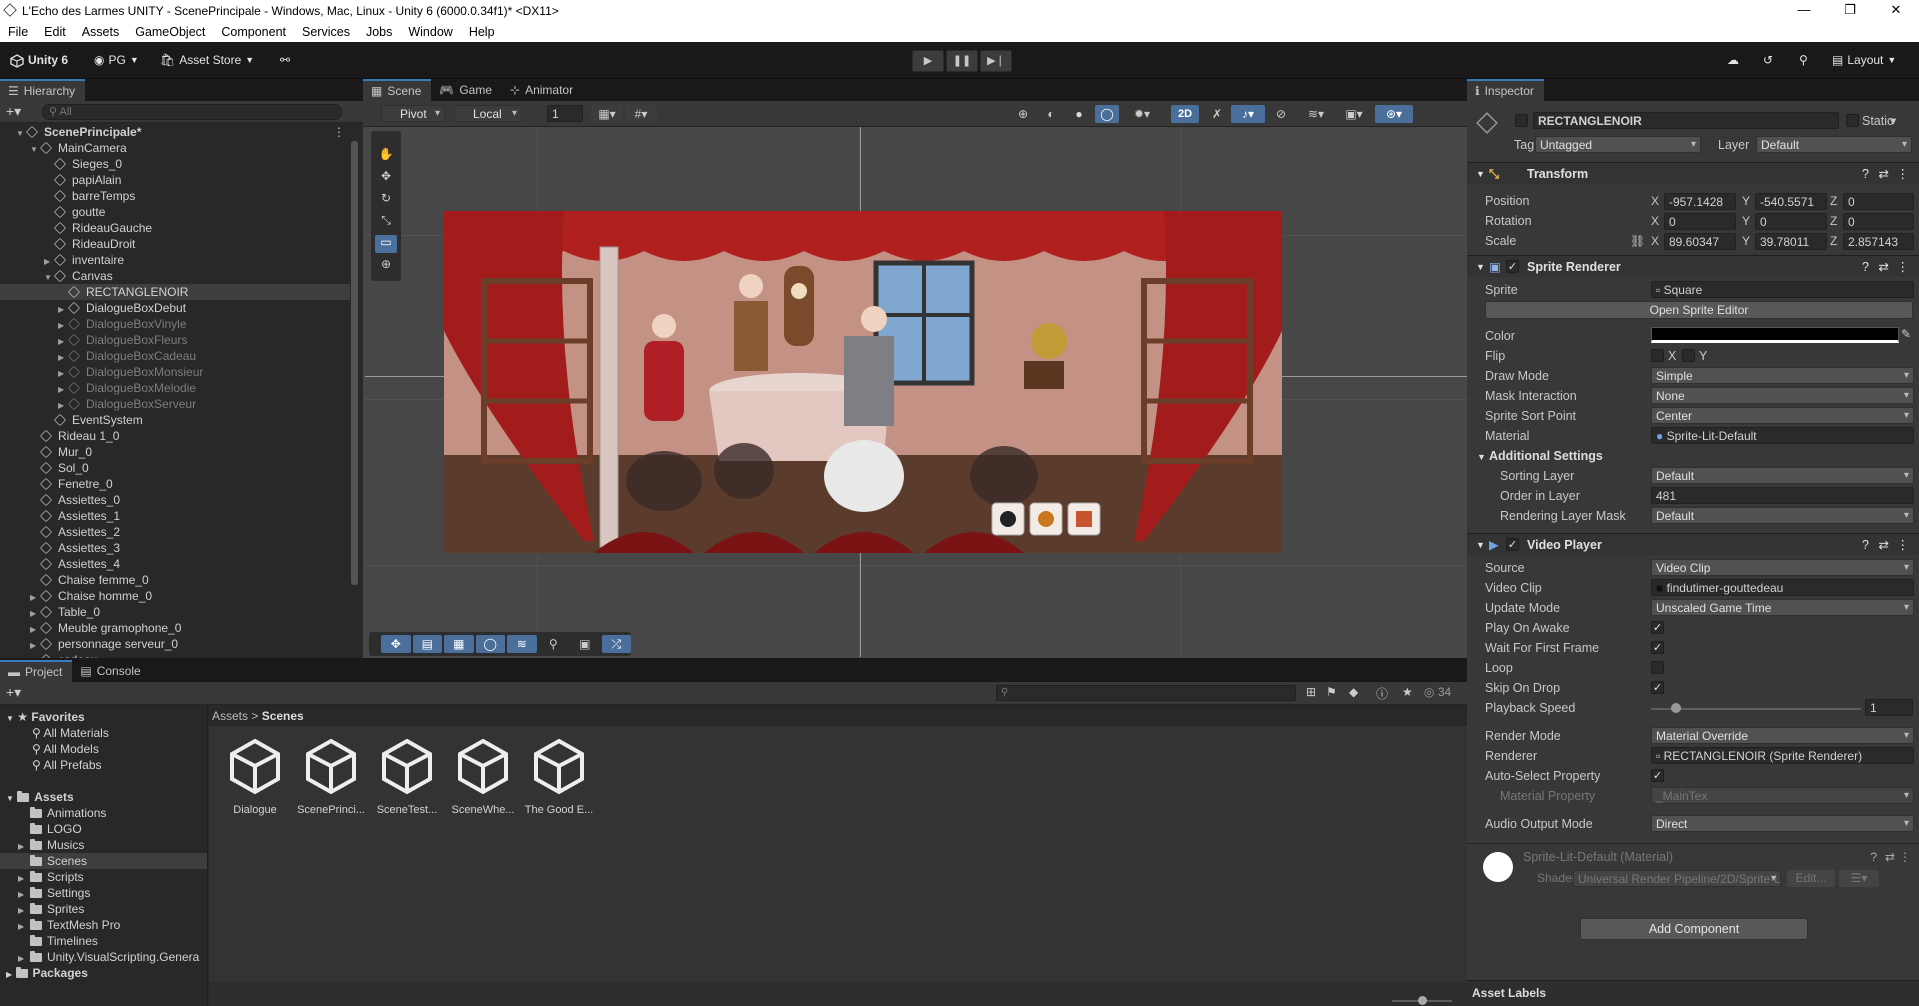 Image resolution: width=1919 pixels, height=1006 pixels. Describe the element at coordinates (1657, 355) in the screenshot. I see `flip-x-checkbox` at that location.